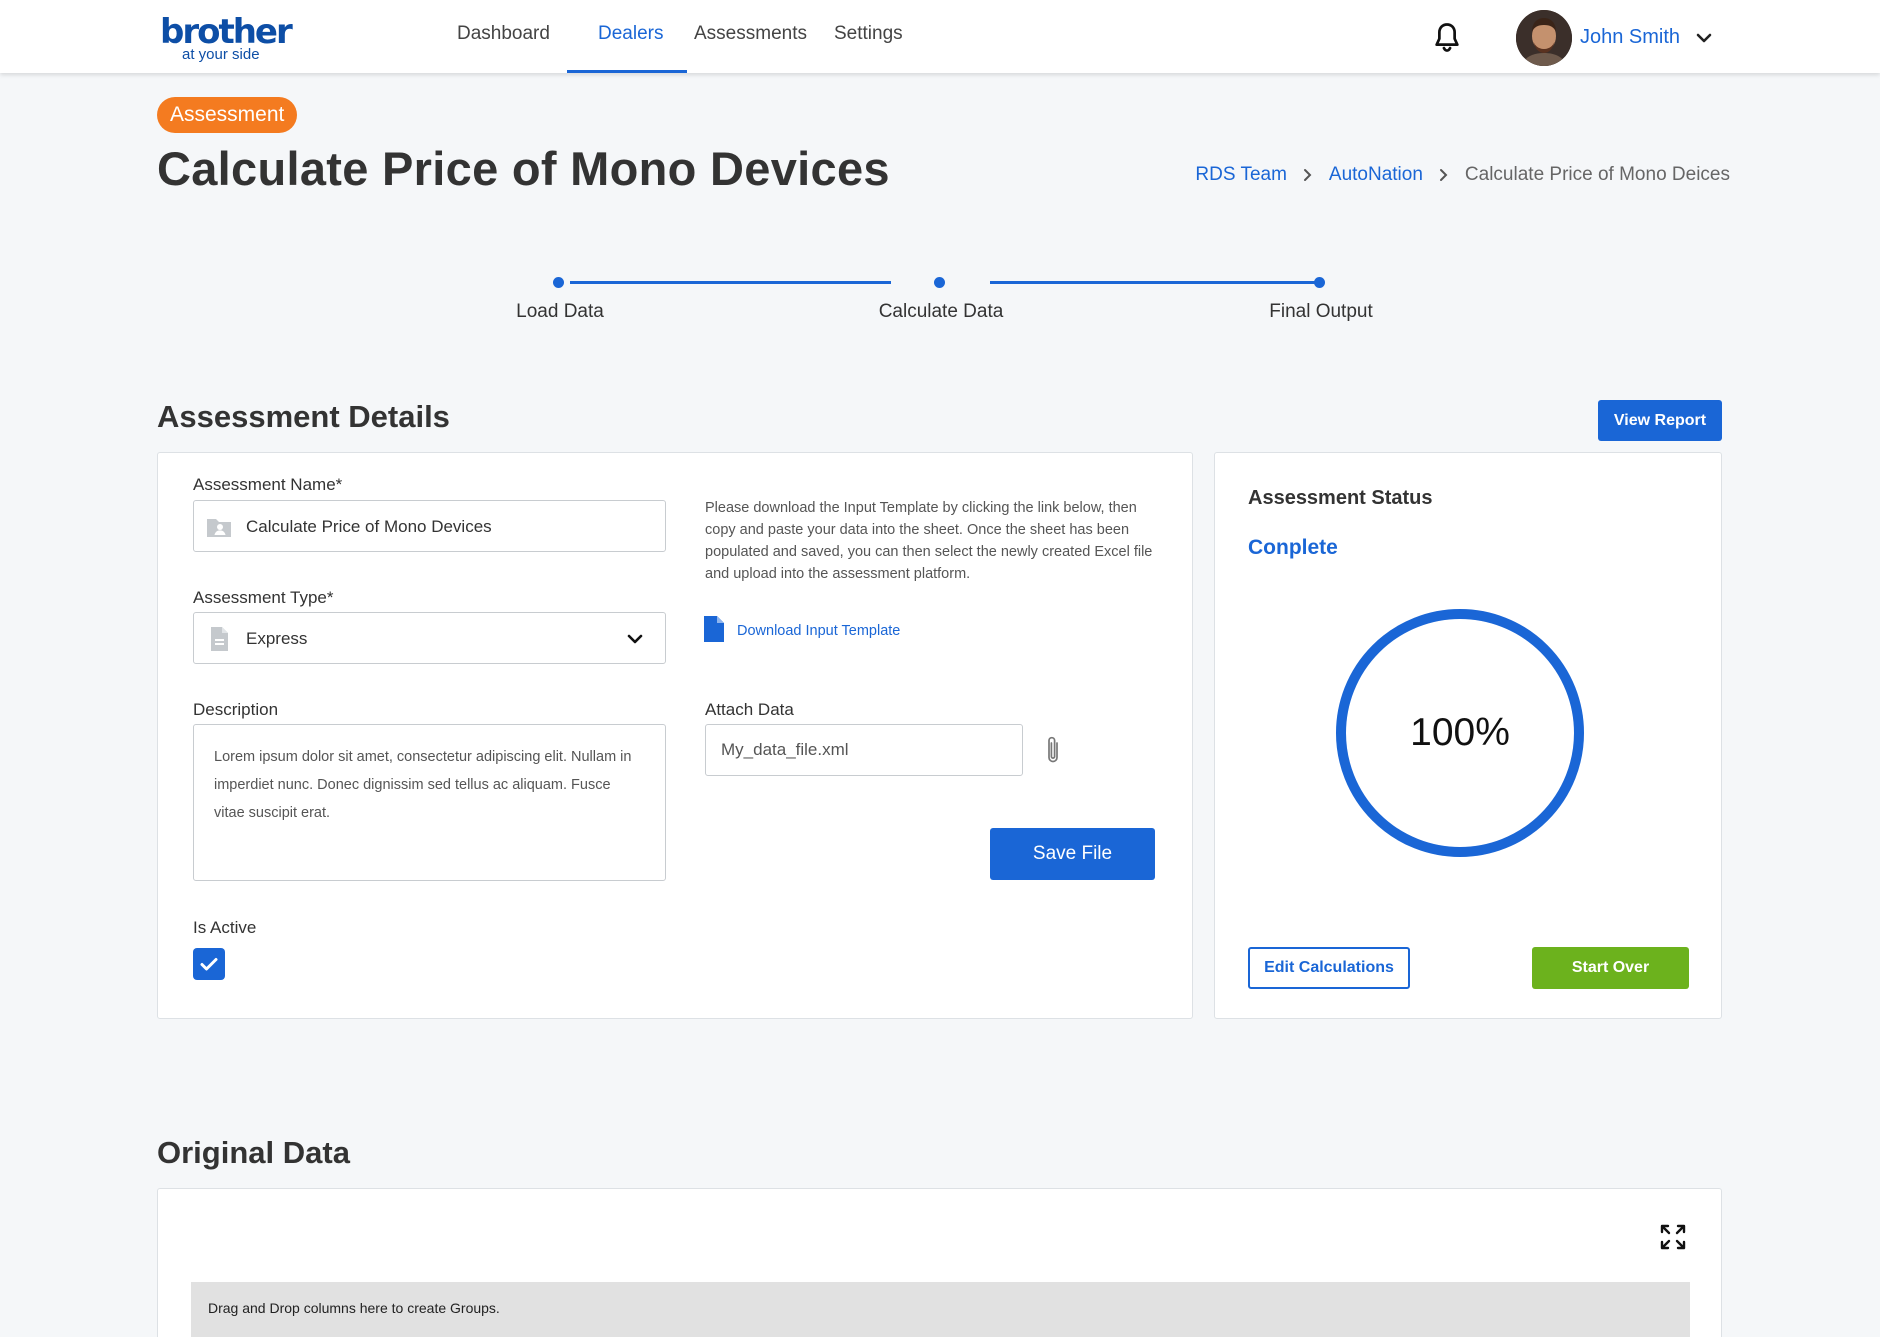 This screenshot has height=1337, width=1880. Describe the element at coordinates (630, 34) in the screenshot. I see `nav-dealers: Dealers` at that location.